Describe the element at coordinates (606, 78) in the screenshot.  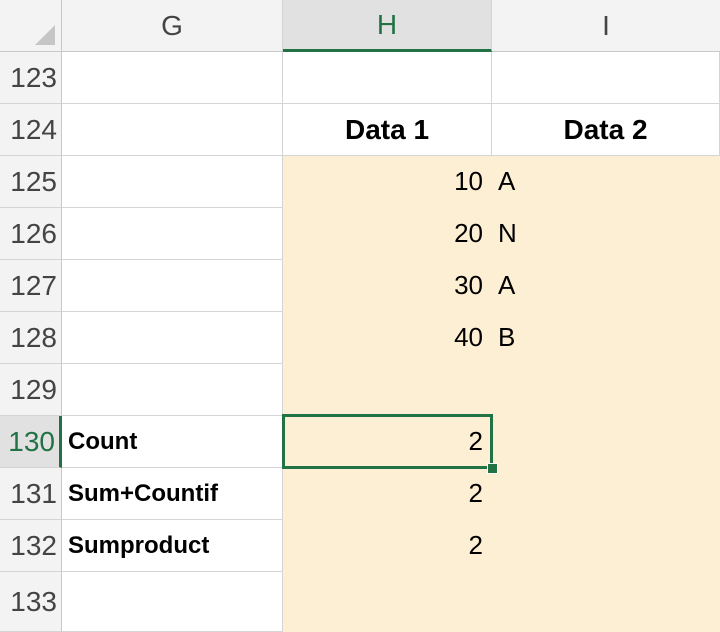
I see `cell-i123` at that location.